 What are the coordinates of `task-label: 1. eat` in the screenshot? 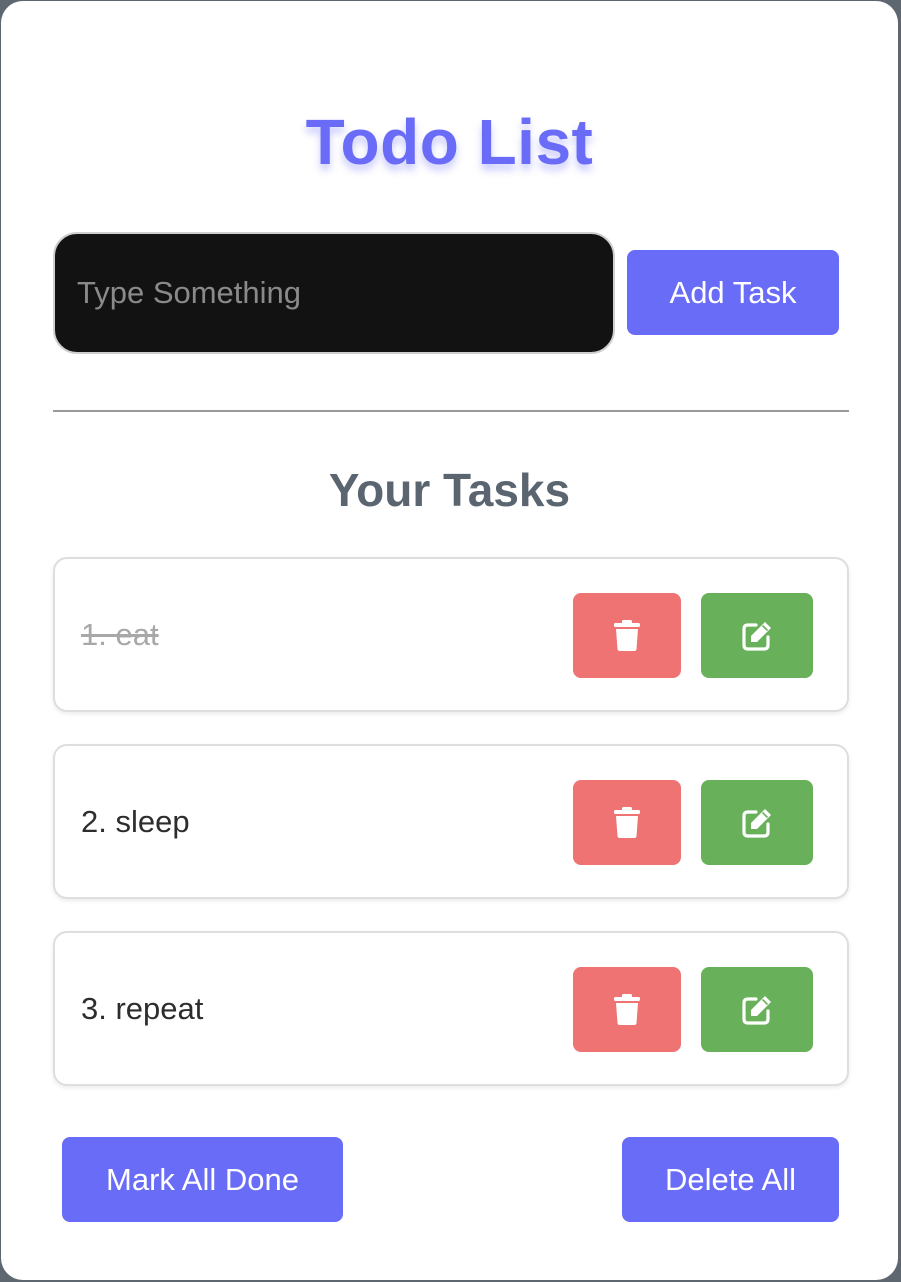 It's located at (120, 635).